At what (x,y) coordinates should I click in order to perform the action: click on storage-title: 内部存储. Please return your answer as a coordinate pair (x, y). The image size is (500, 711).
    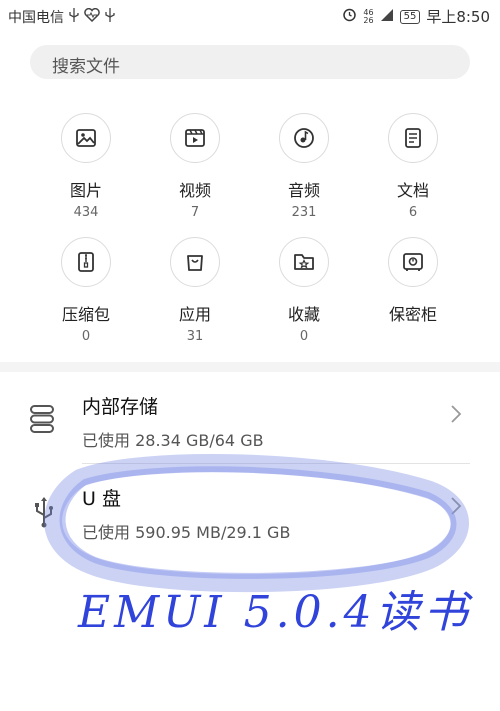
    Looking at the image, I should click on (120, 407).